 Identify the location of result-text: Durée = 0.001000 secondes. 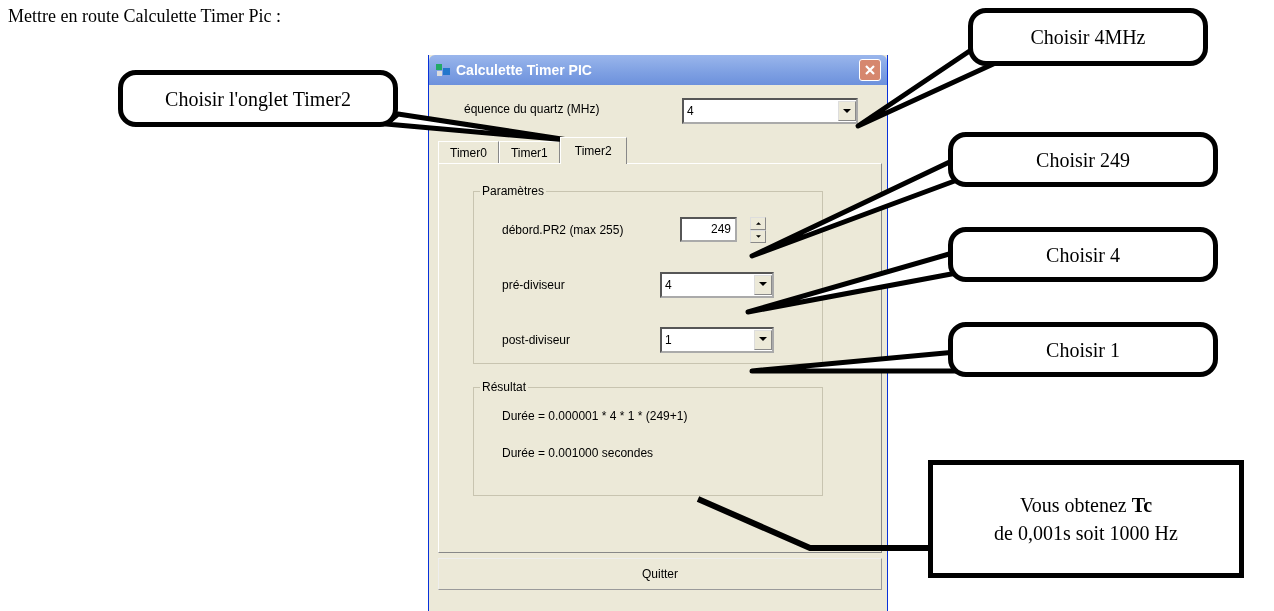
(578, 453).